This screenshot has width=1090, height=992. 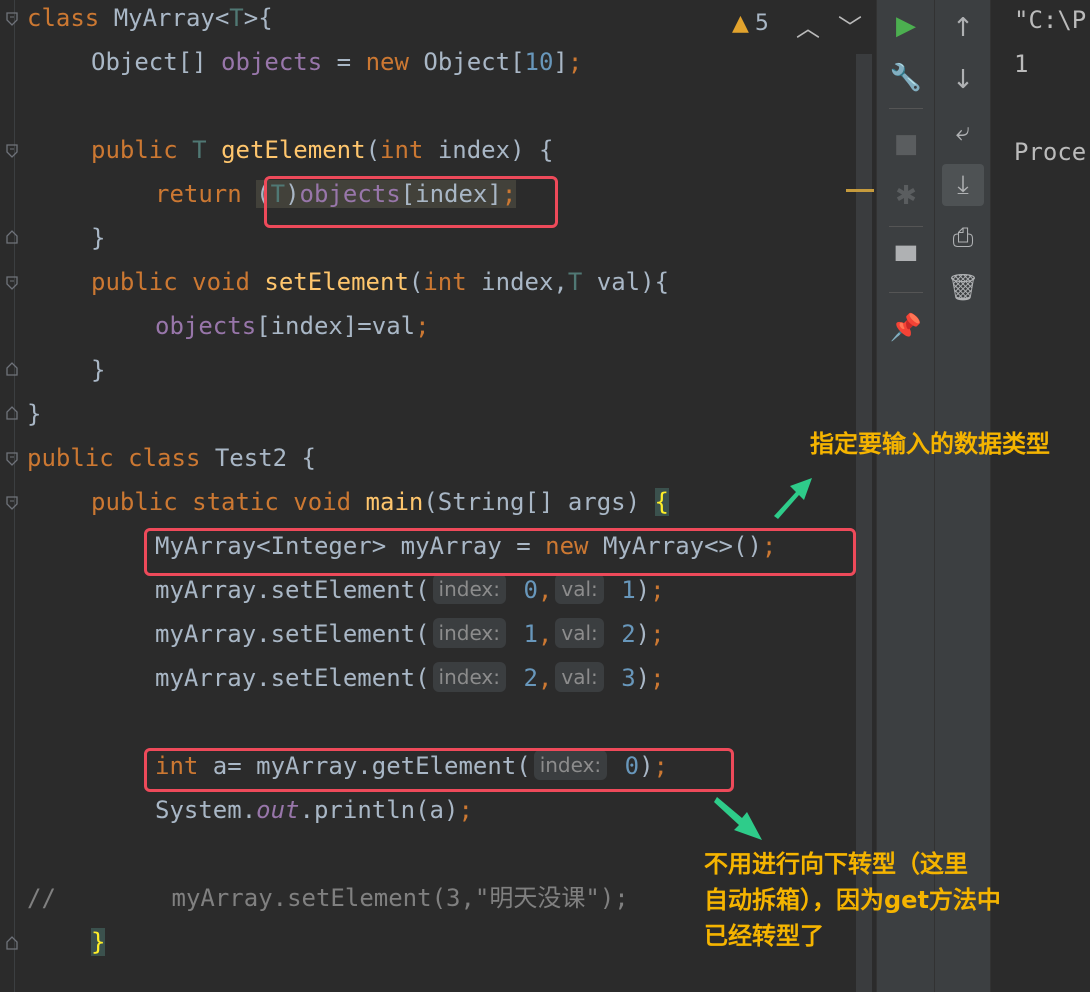 I want to click on annotation-arrow, so click(x=793, y=498).